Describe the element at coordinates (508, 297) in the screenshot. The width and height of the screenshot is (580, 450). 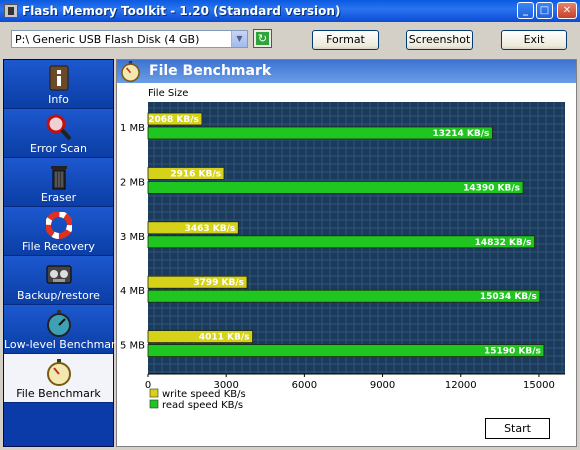
I see `bar-value-label: 15034 KB/s` at that location.